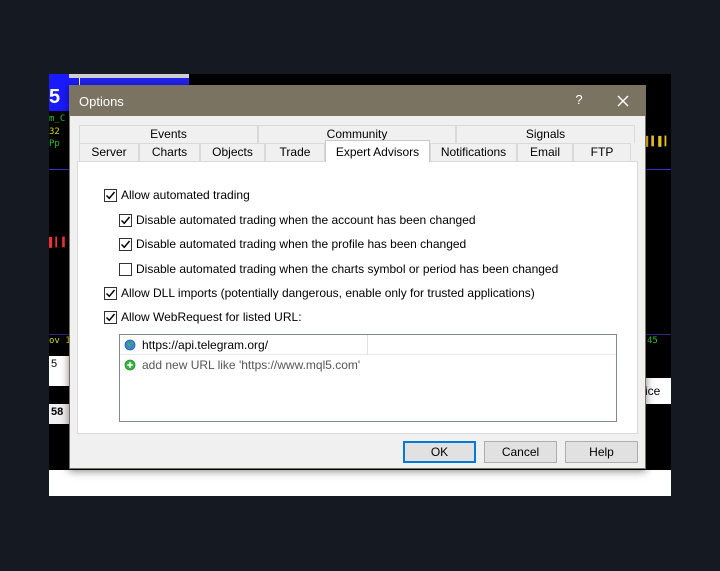  What do you see at coordinates (168, 134) in the screenshot?
I see `tab-events: Events` at bounding box center [168, 134].